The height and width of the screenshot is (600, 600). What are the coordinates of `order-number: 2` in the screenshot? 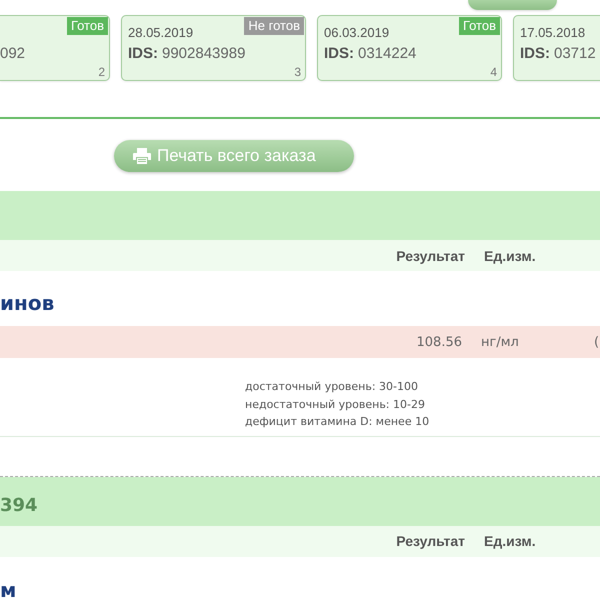 It's located at (102, 72).